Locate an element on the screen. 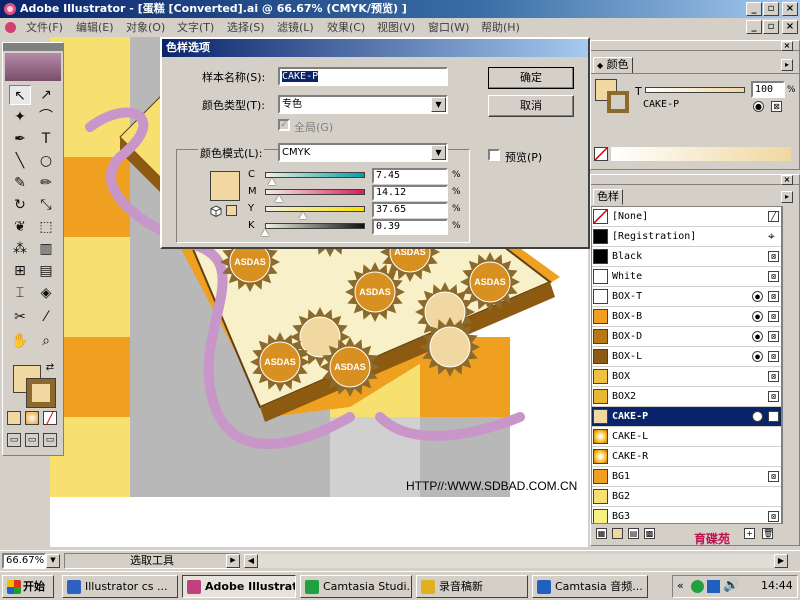 The image size is (800, 600). zoom-dropdown-arrow-icon: ▼ is located at coordinates (53, 561).